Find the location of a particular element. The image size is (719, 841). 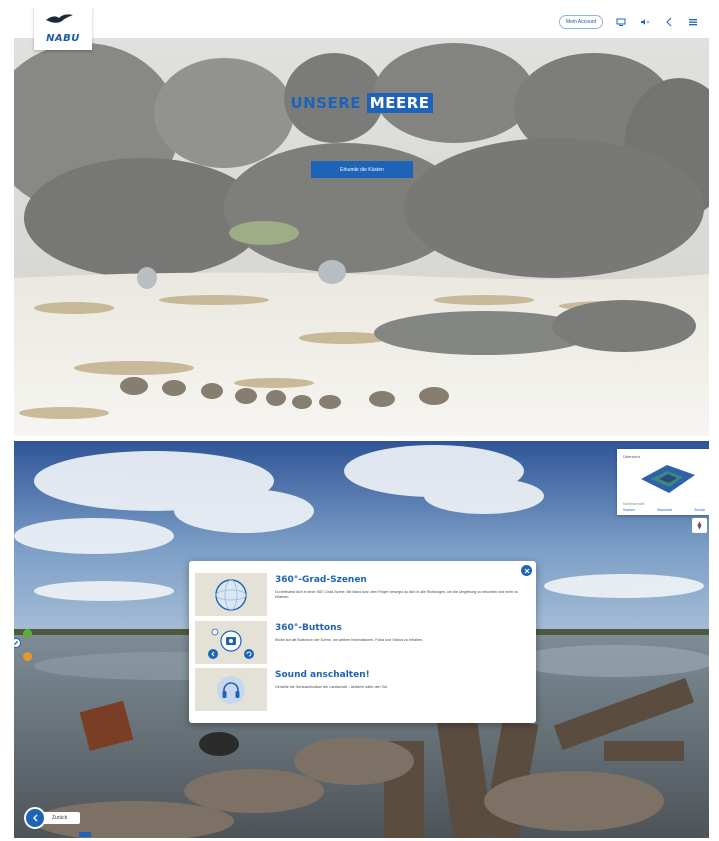

back-arrow-circle is located at coordinates (35, 818).